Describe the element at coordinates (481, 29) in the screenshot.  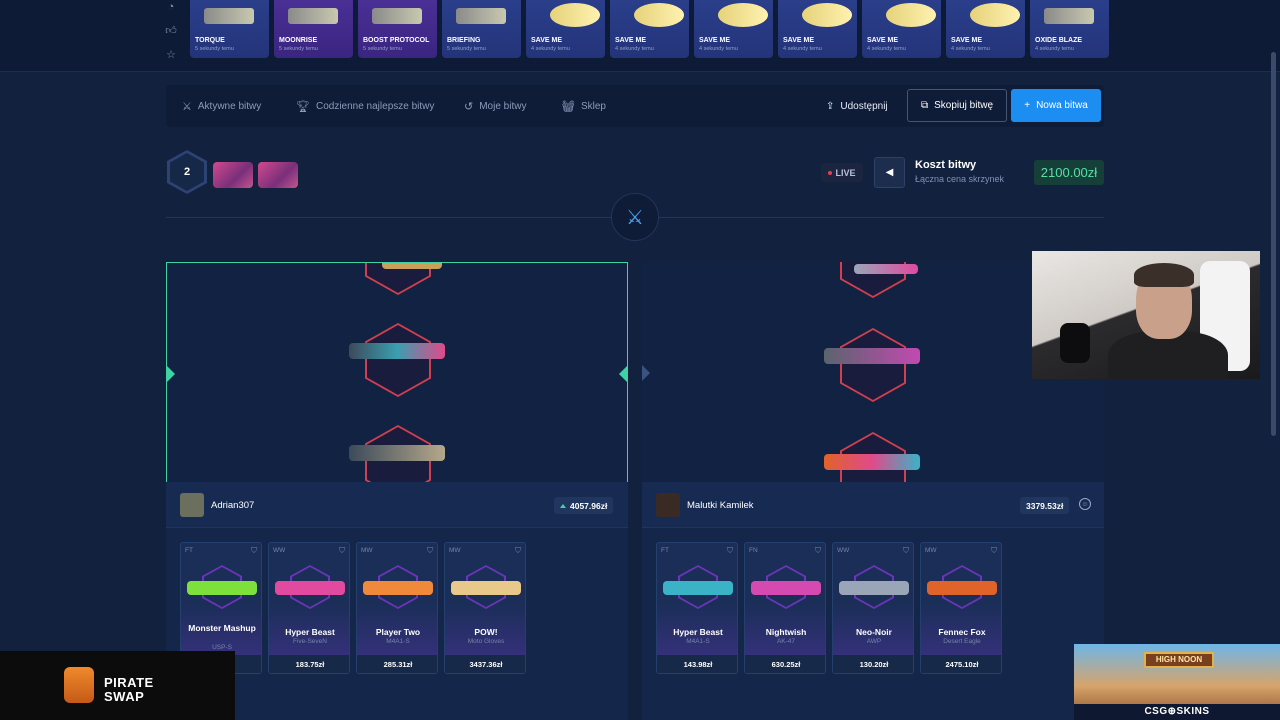
I see `drop-card: BRIEFING 5 sekundy temu` at that location.